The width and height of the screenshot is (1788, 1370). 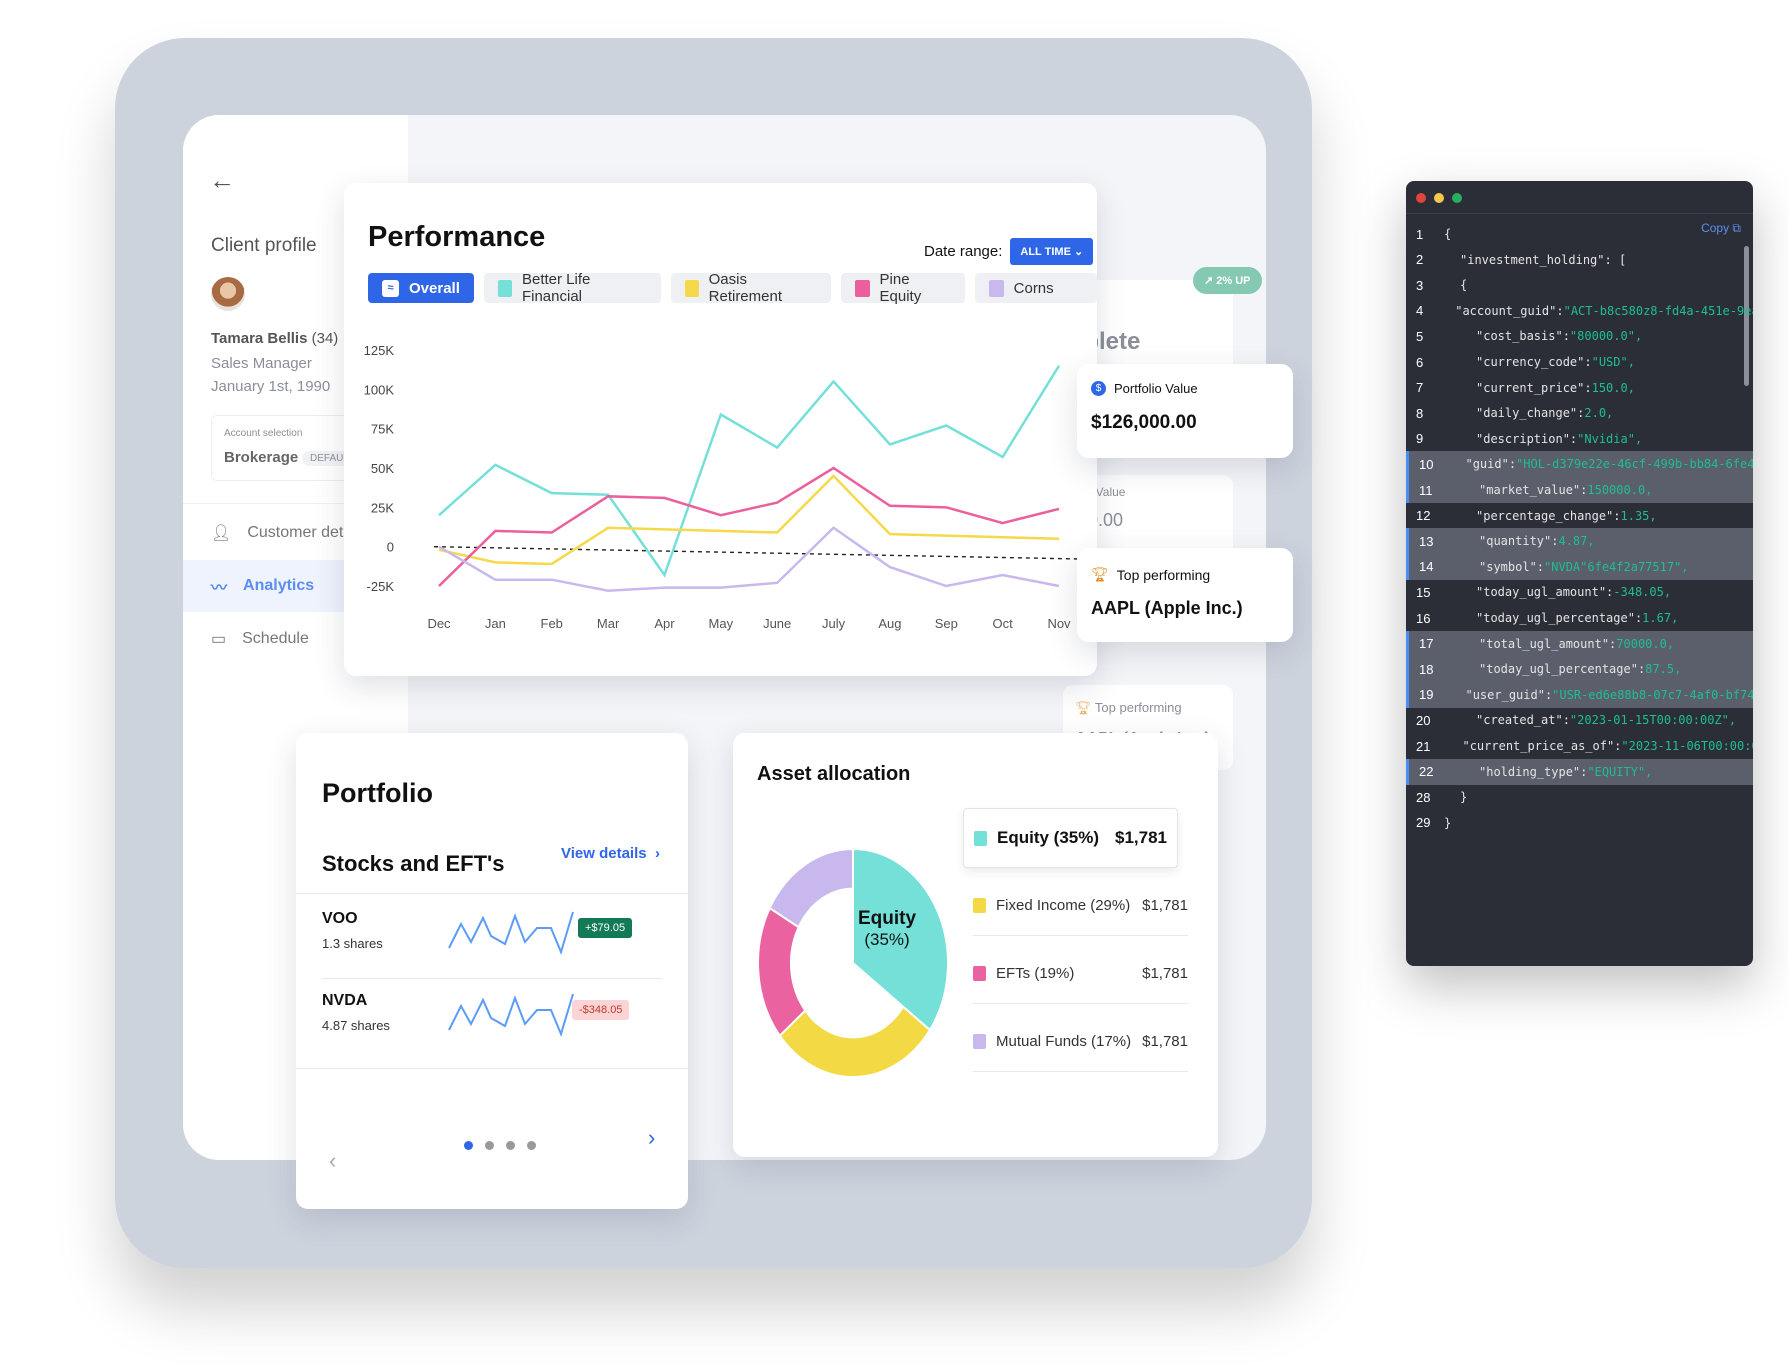 I want to click on series-line-oasis-retirement, so click(x=749, y=520).